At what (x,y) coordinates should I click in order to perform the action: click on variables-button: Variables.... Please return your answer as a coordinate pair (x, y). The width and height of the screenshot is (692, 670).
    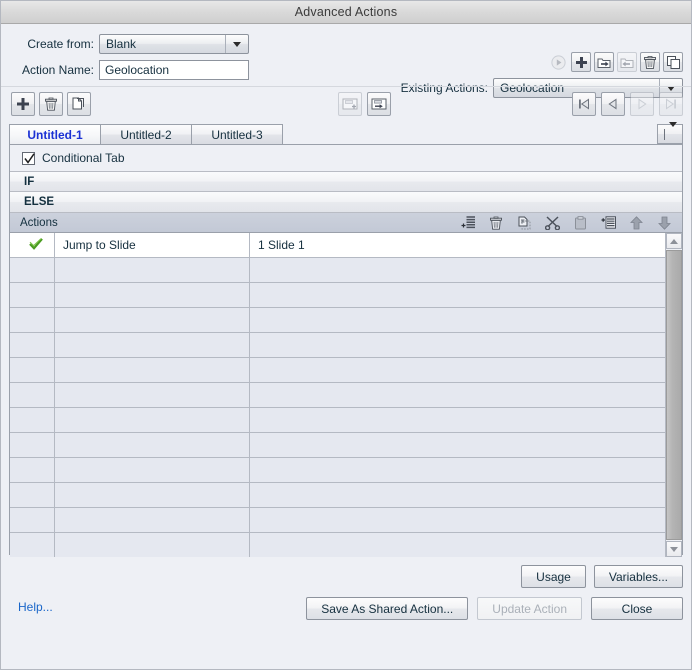
    Looking at the image, I should click on (638, 576).